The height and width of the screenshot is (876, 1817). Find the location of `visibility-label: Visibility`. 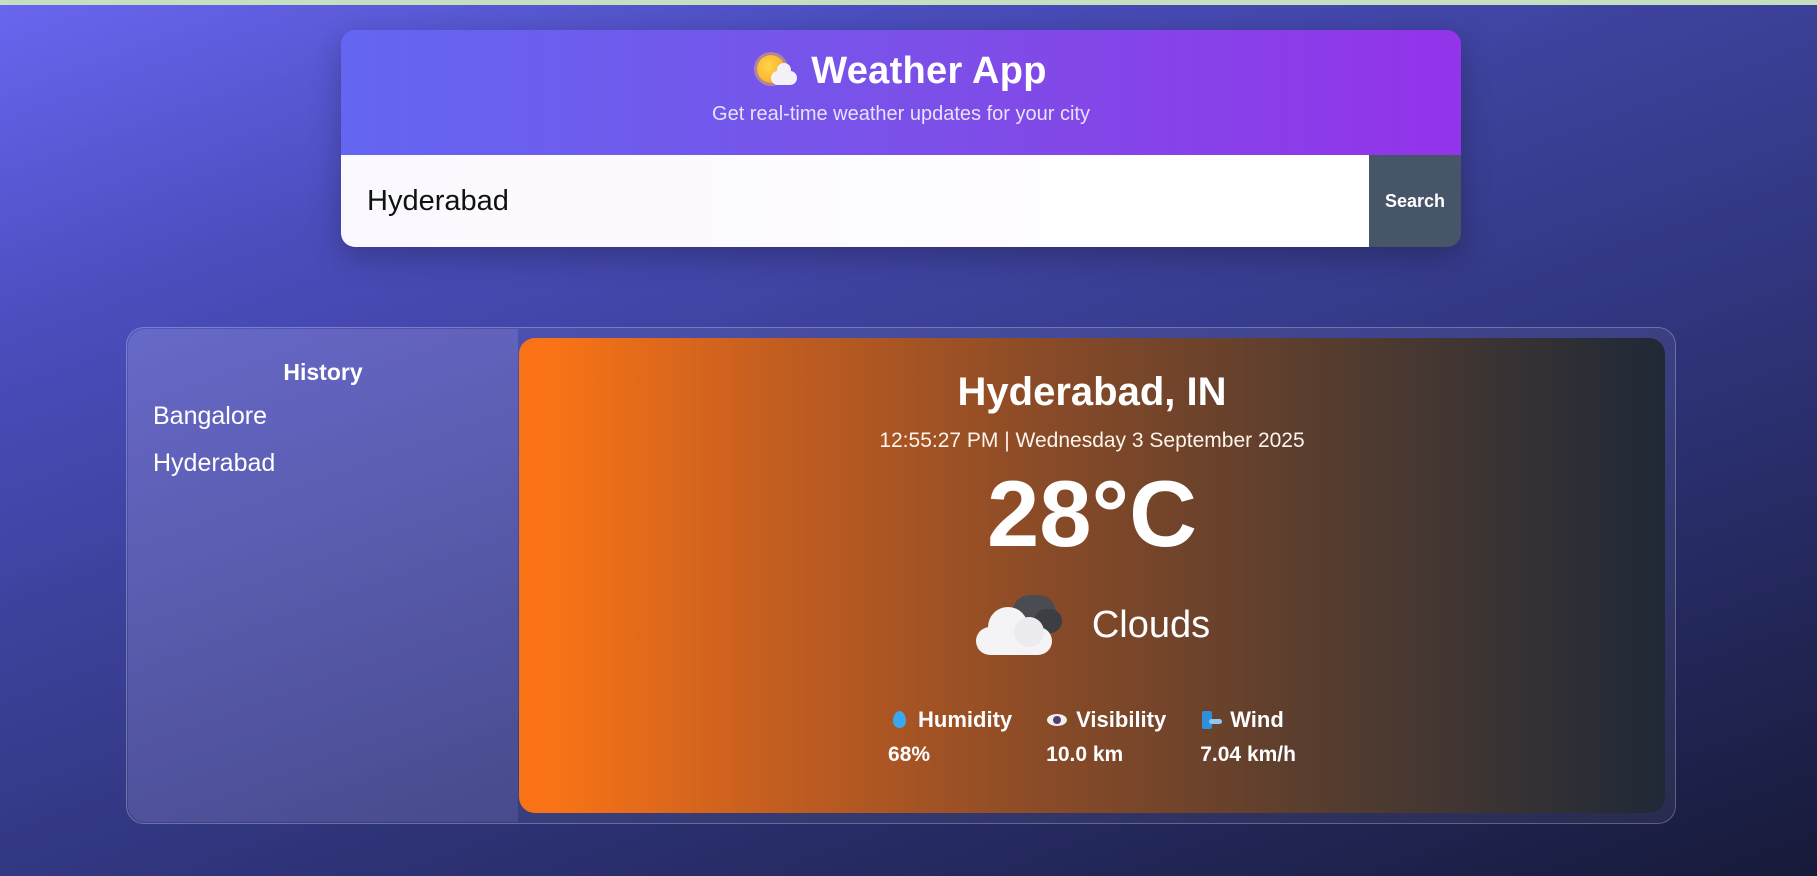

visibility-label: Visibility is located at coordinates (1121, 719).